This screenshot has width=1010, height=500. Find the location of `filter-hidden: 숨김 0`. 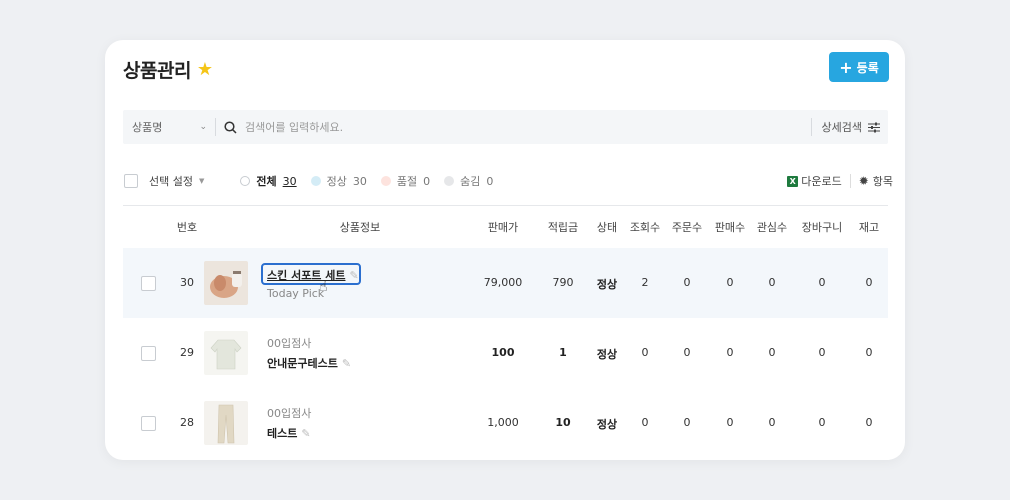

filter-hidden: 숨김 0 is located at coordinates (468, 181).